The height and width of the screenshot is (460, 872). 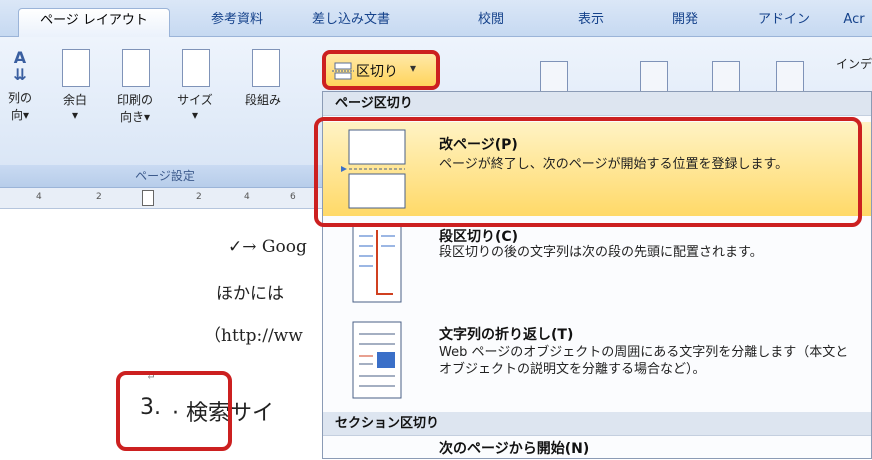 What do you see at coordinates (479, 237) in the screenshot?
I see `column-break-title: 段区切り(C)` at bounding box center [479, 237].